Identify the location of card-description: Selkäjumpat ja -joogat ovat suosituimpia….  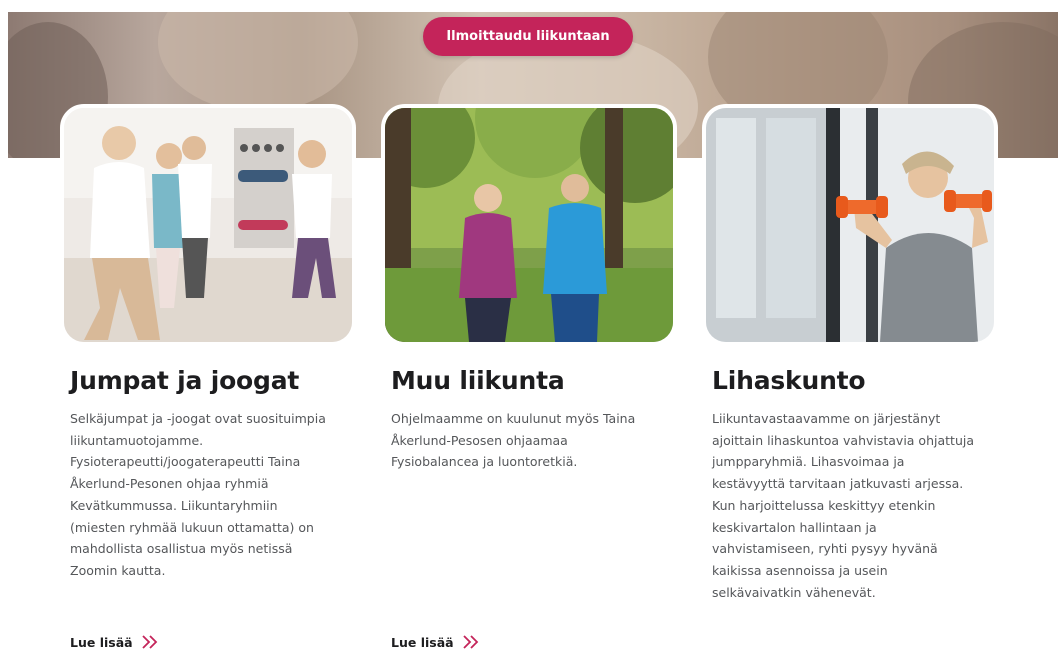
(198, 494).